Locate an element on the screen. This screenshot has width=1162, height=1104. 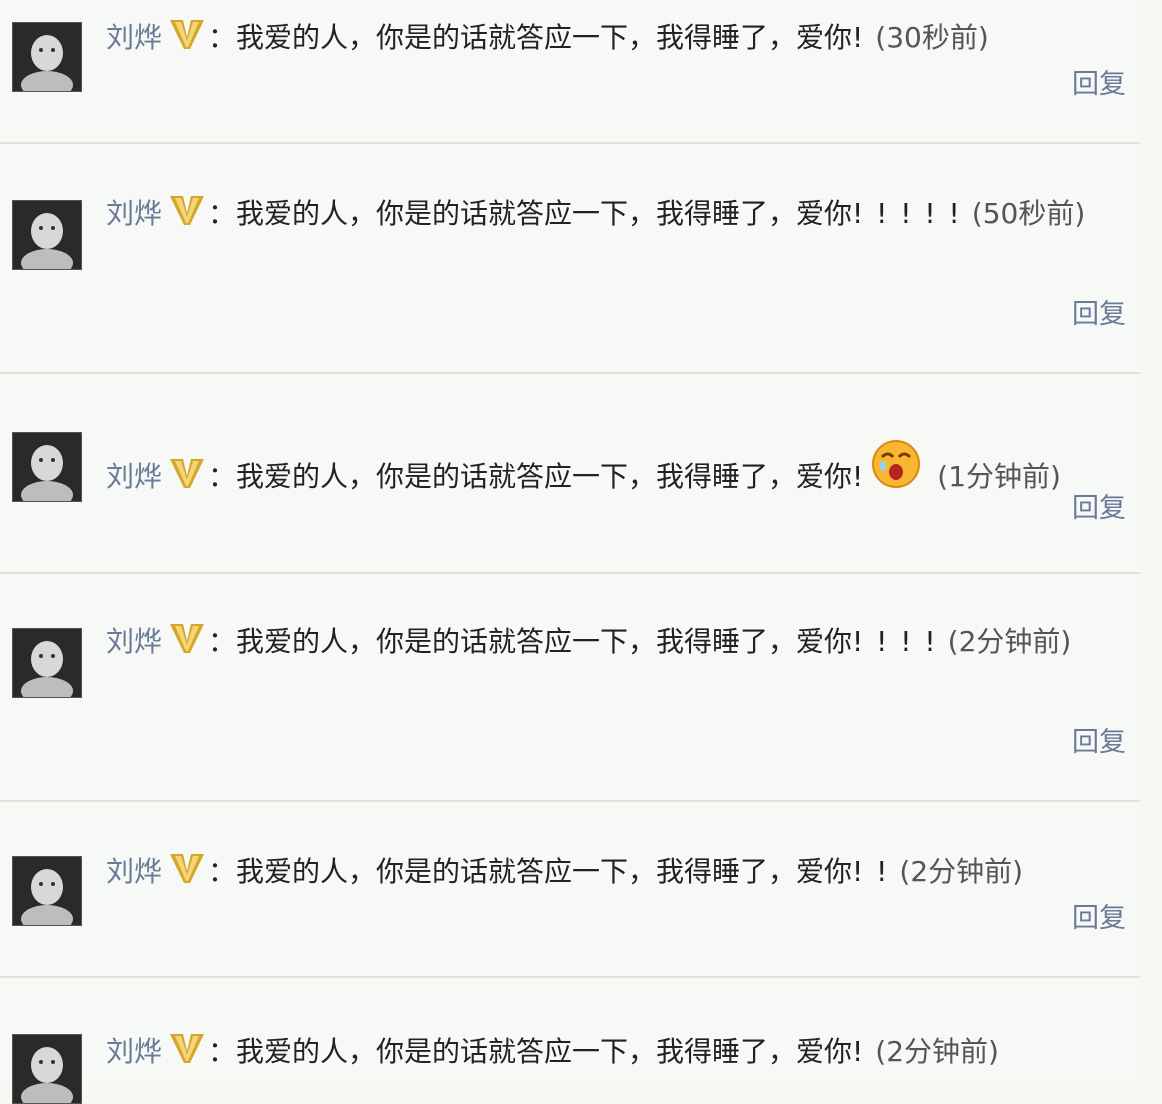
timestamp: (30秒前) is located at coordinates (932, 37).